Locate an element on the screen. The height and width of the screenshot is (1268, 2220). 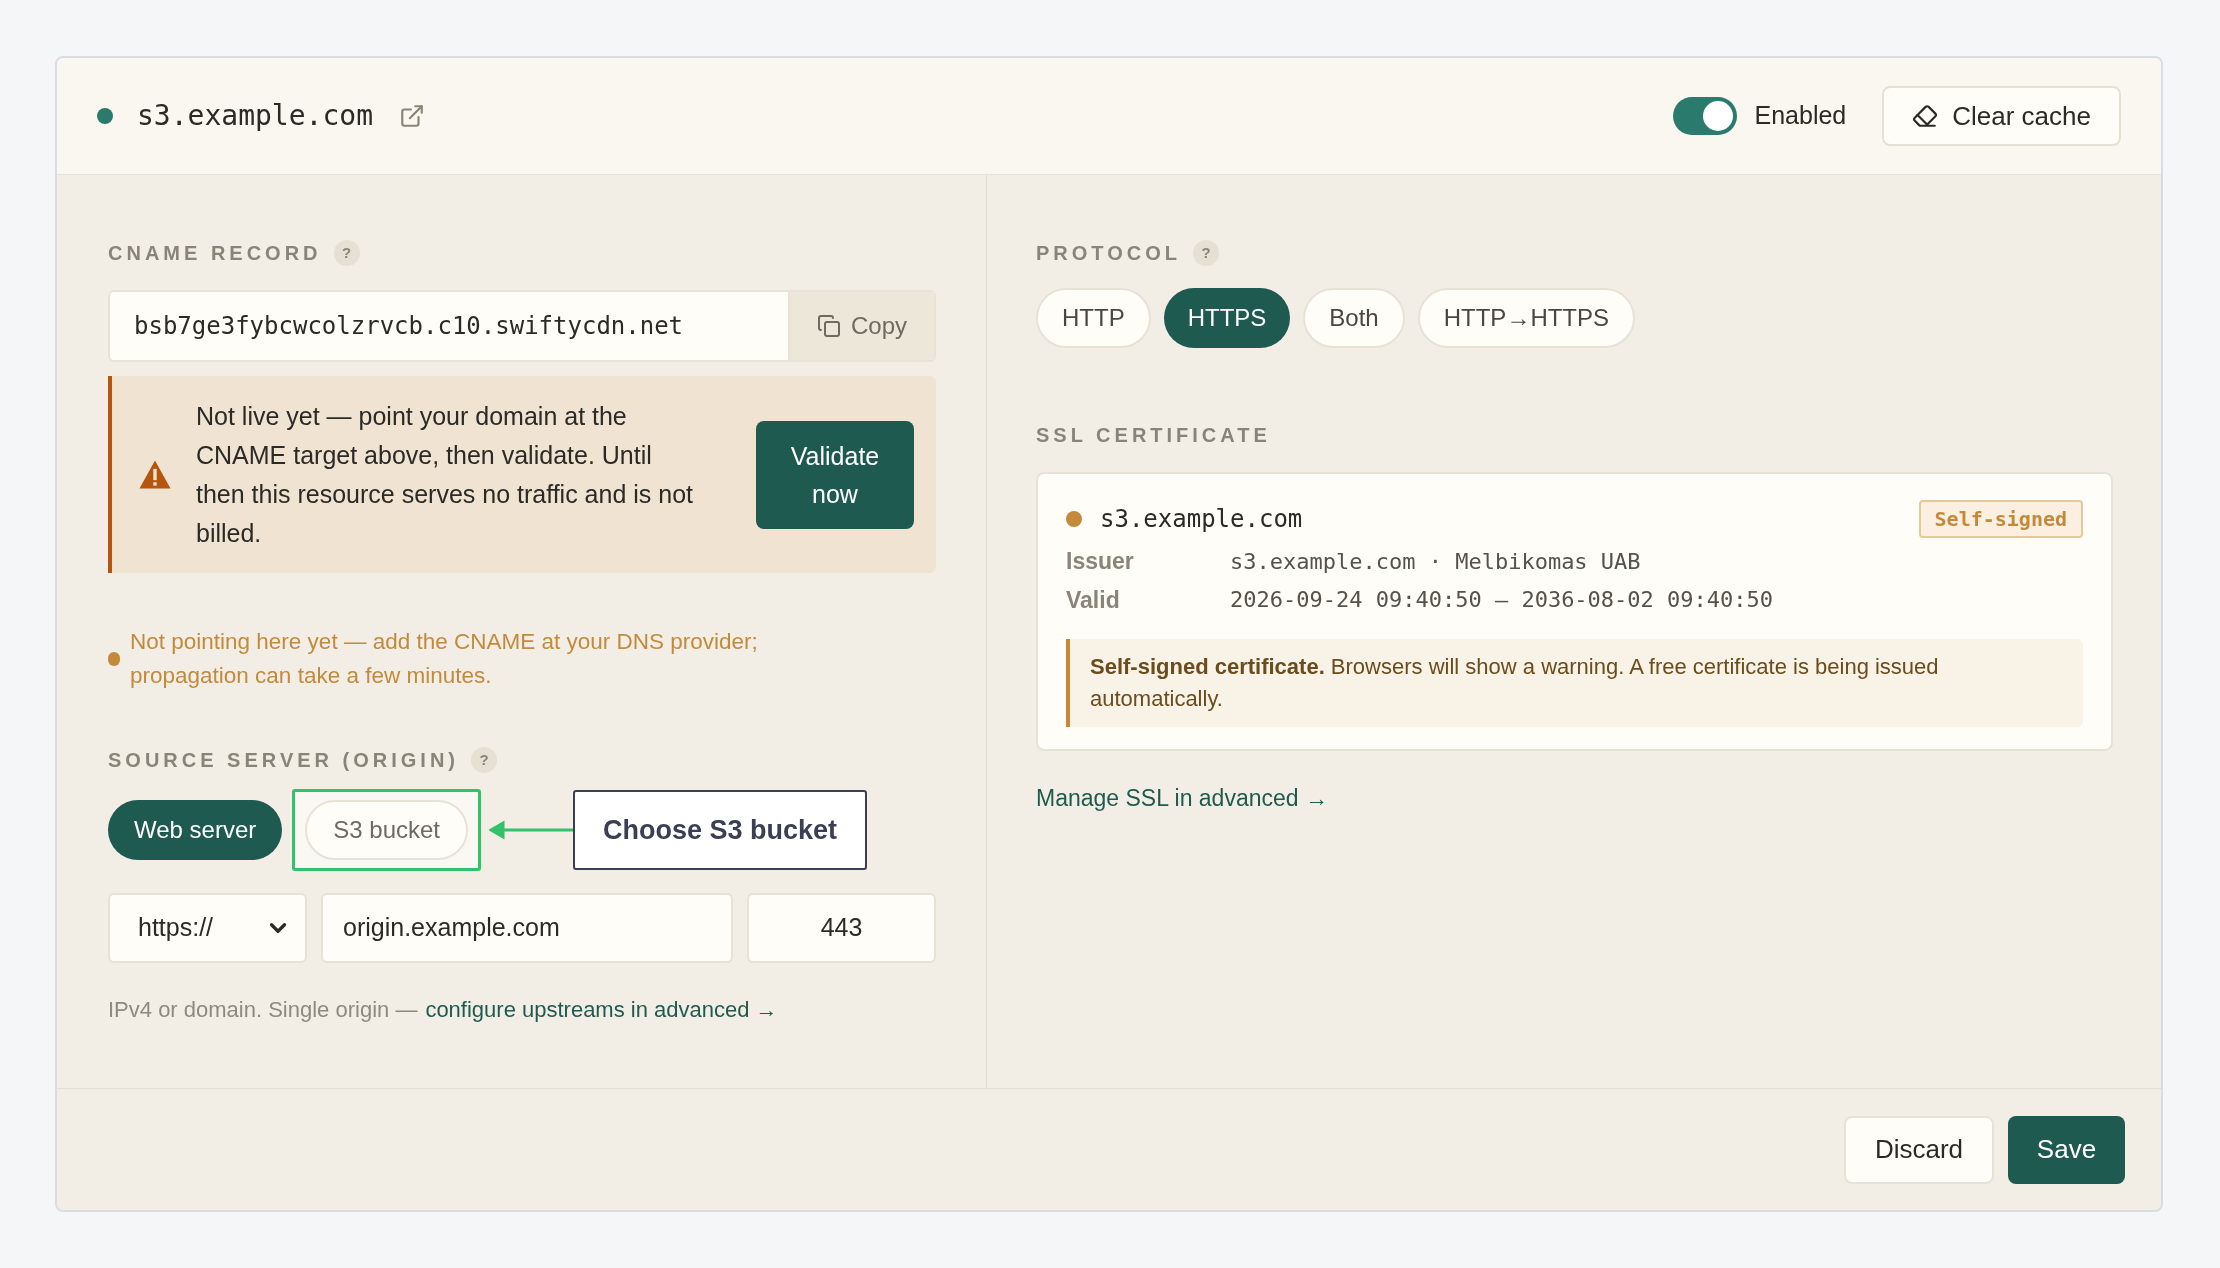
section-label: PROTOCOL is located at coordinates (1108, 253).